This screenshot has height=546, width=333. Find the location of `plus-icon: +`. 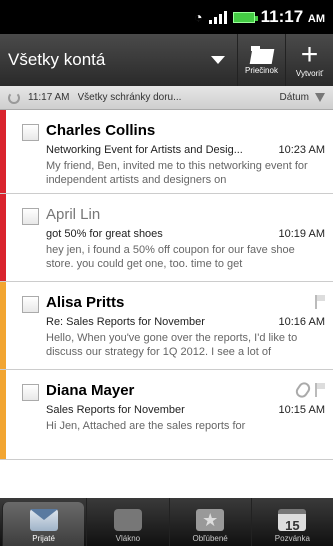

plus-icon: + is located at coordinates (309, 54).